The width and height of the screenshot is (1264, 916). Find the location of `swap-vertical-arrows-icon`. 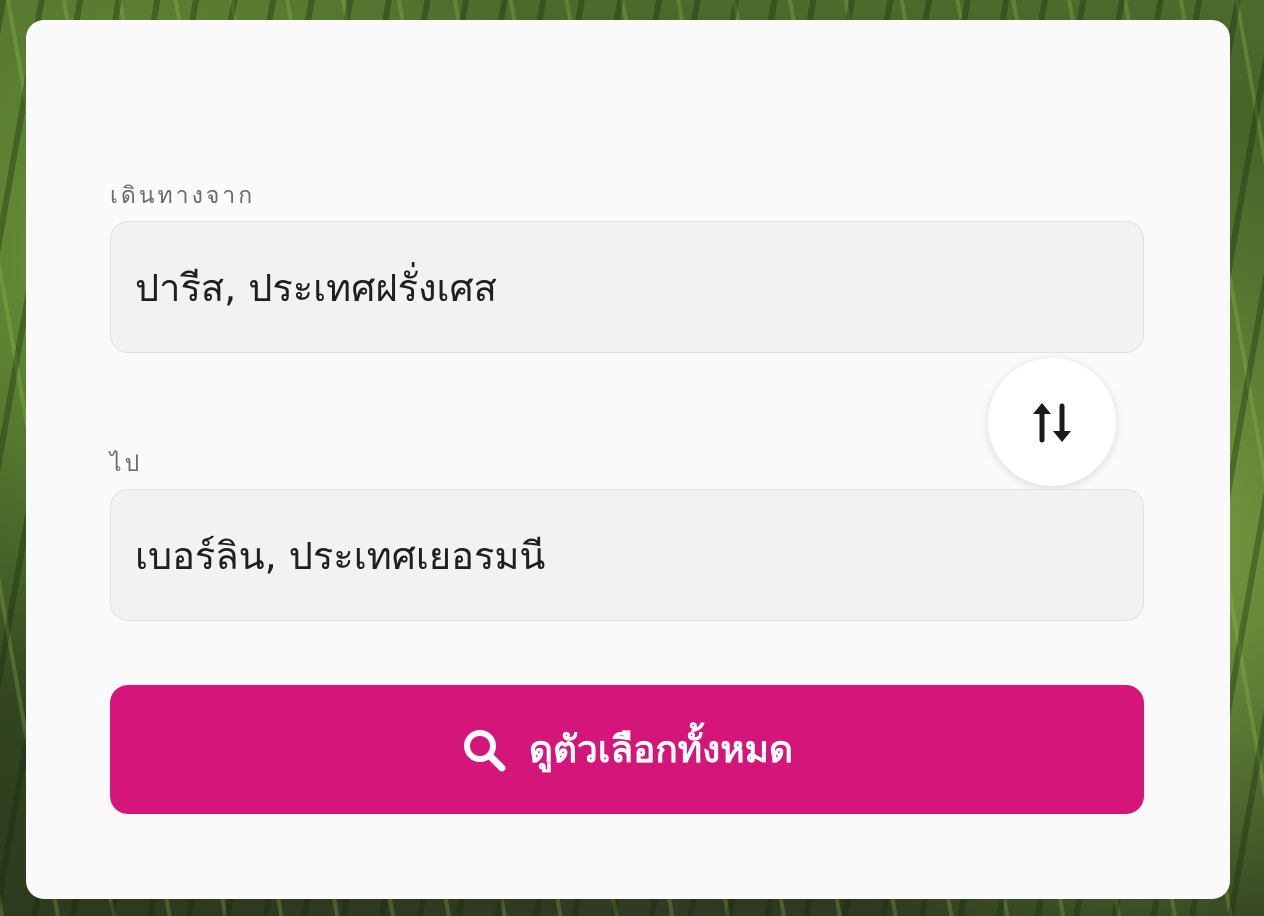

swap-vertical-arrows-icon is located at coordinates (1052, 423).